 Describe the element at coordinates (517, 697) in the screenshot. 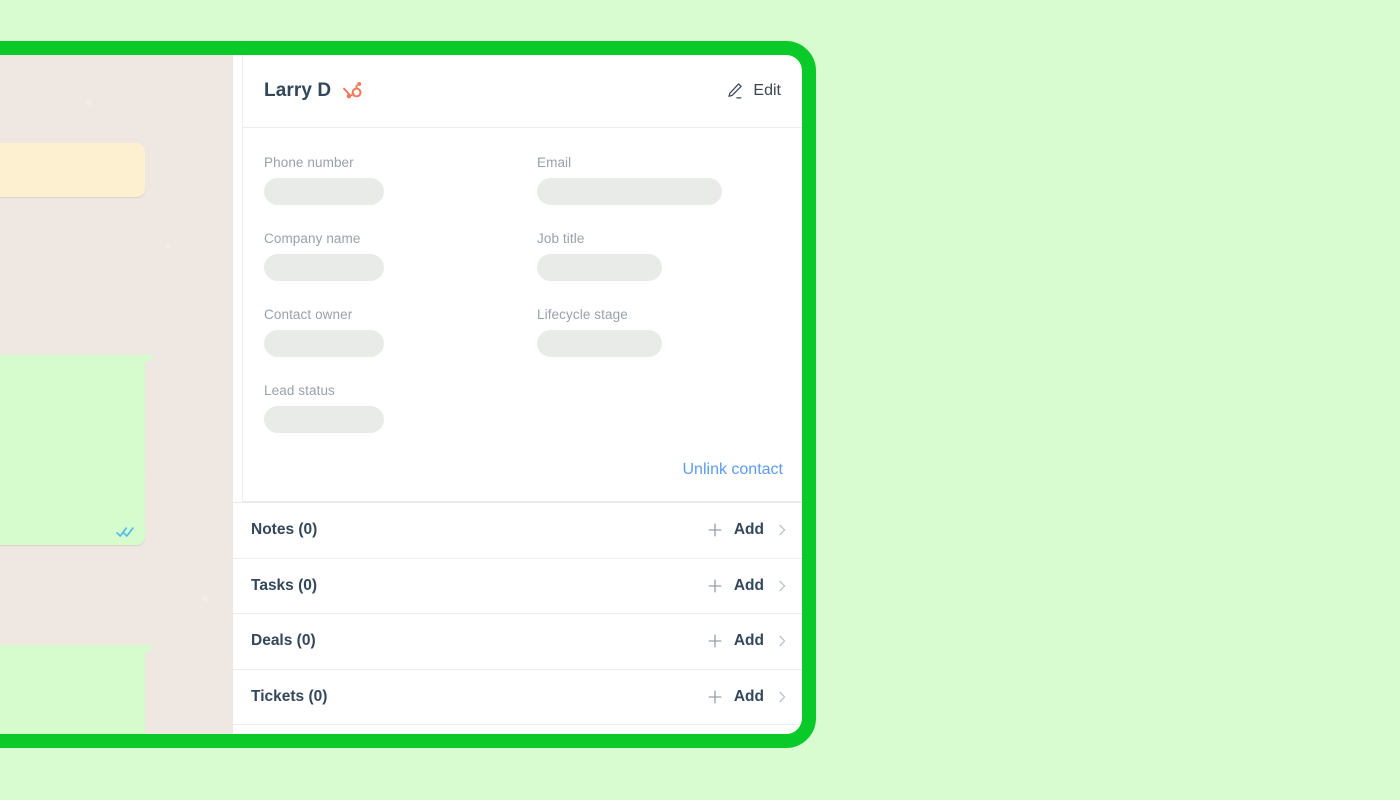

I see `association-row-tickets: Tickets (0) Add` at that location.